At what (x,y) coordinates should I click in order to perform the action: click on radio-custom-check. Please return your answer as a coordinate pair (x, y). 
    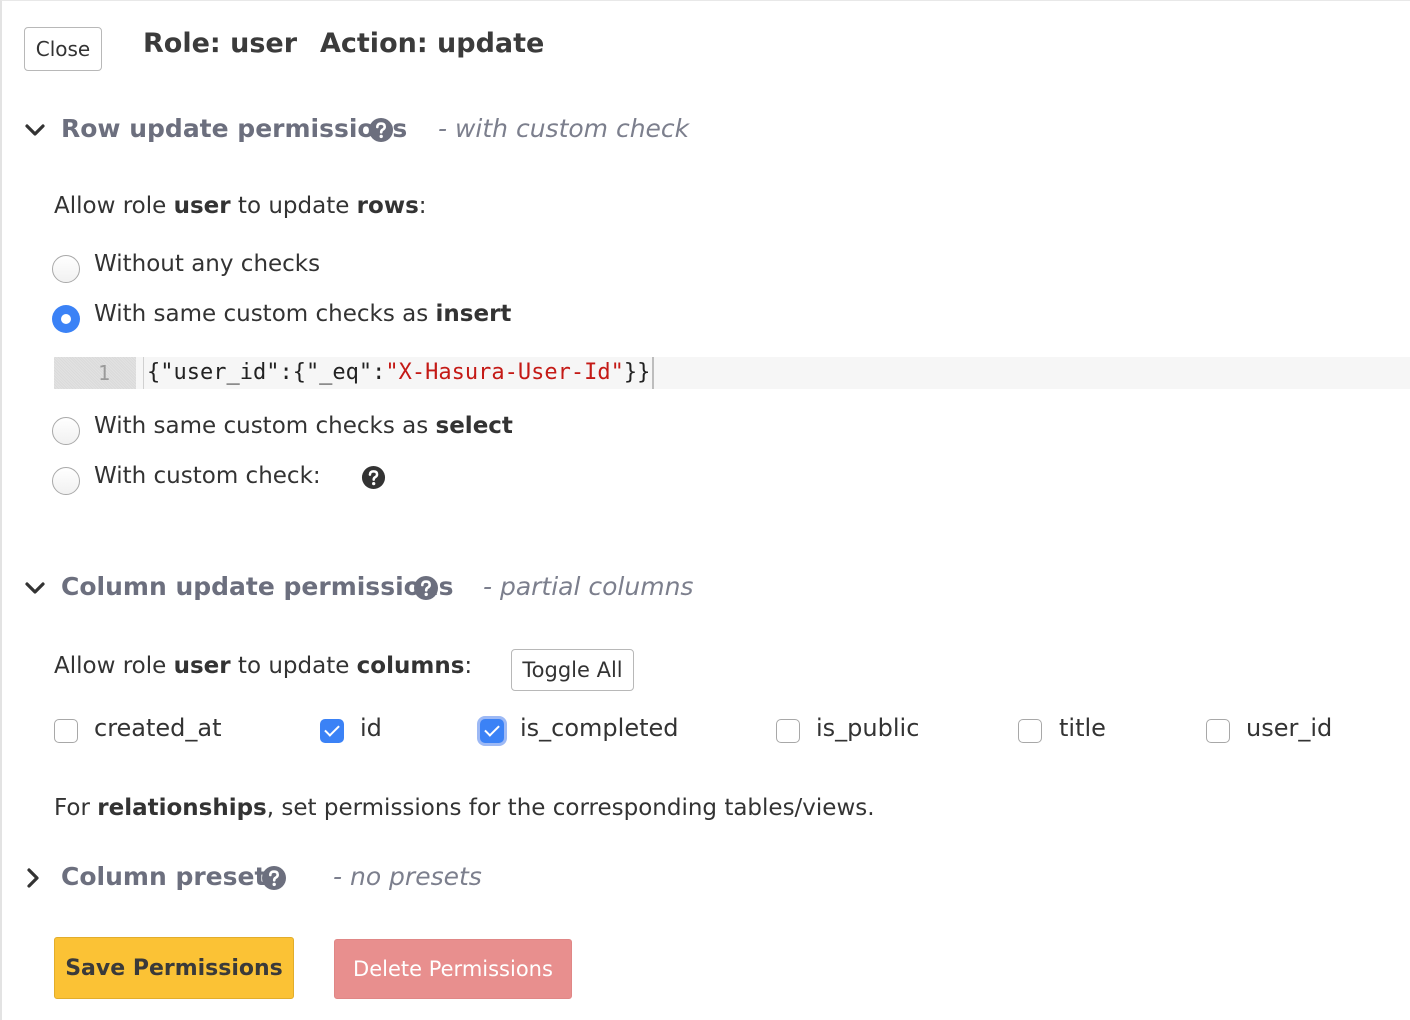
    Looking at the image, I should click on (66, 481).